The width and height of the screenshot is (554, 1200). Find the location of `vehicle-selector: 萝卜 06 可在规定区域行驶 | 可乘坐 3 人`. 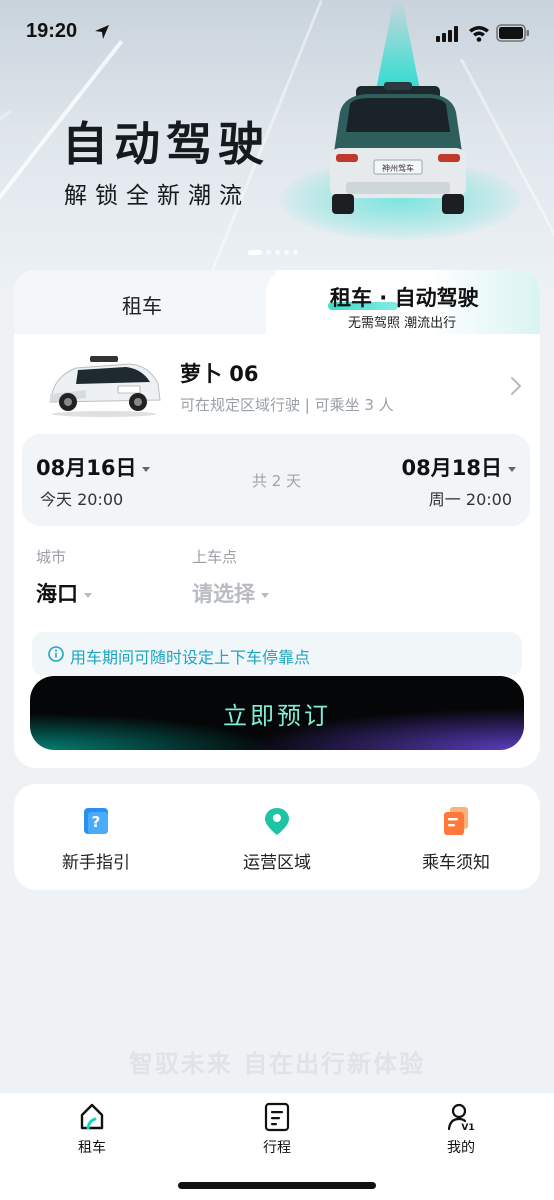

vehicle-selector: 萝卜 06 可在规定区域行驶 | 可乘坐 3 人 is located at coordinates (277, 388).